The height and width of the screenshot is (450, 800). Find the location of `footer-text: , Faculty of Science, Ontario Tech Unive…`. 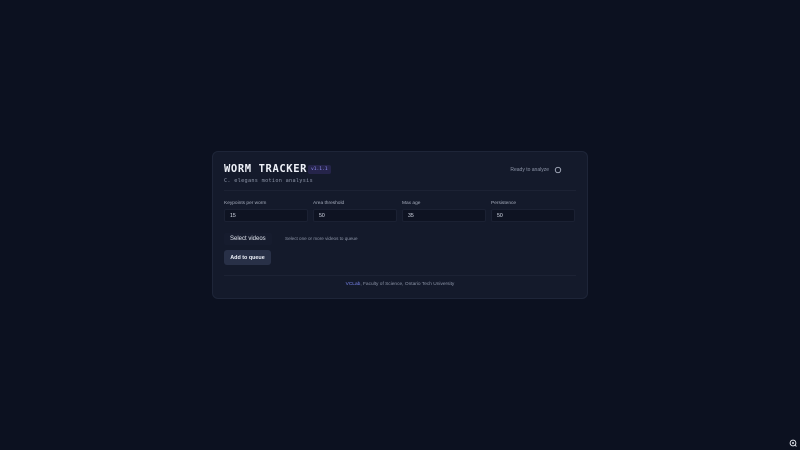

footer-text: , Faculty of Science, Ontario Tech Unive… is located at coordinates (407, 284).